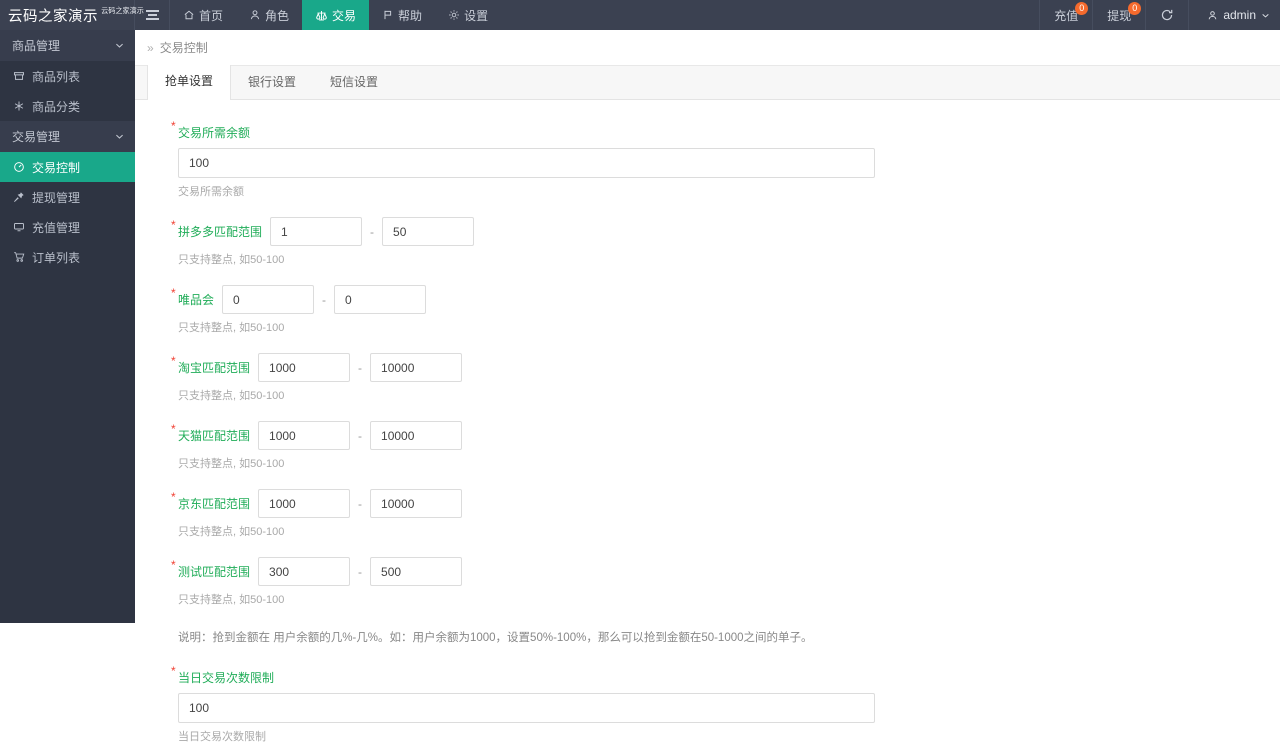 This screenshot has height=744, width=1280. What do you see at coordinates (56, 197) in the screenshot?
I see `sidebar-label-withdraw-manage: 提现管理` at bounding box center [56, 197].